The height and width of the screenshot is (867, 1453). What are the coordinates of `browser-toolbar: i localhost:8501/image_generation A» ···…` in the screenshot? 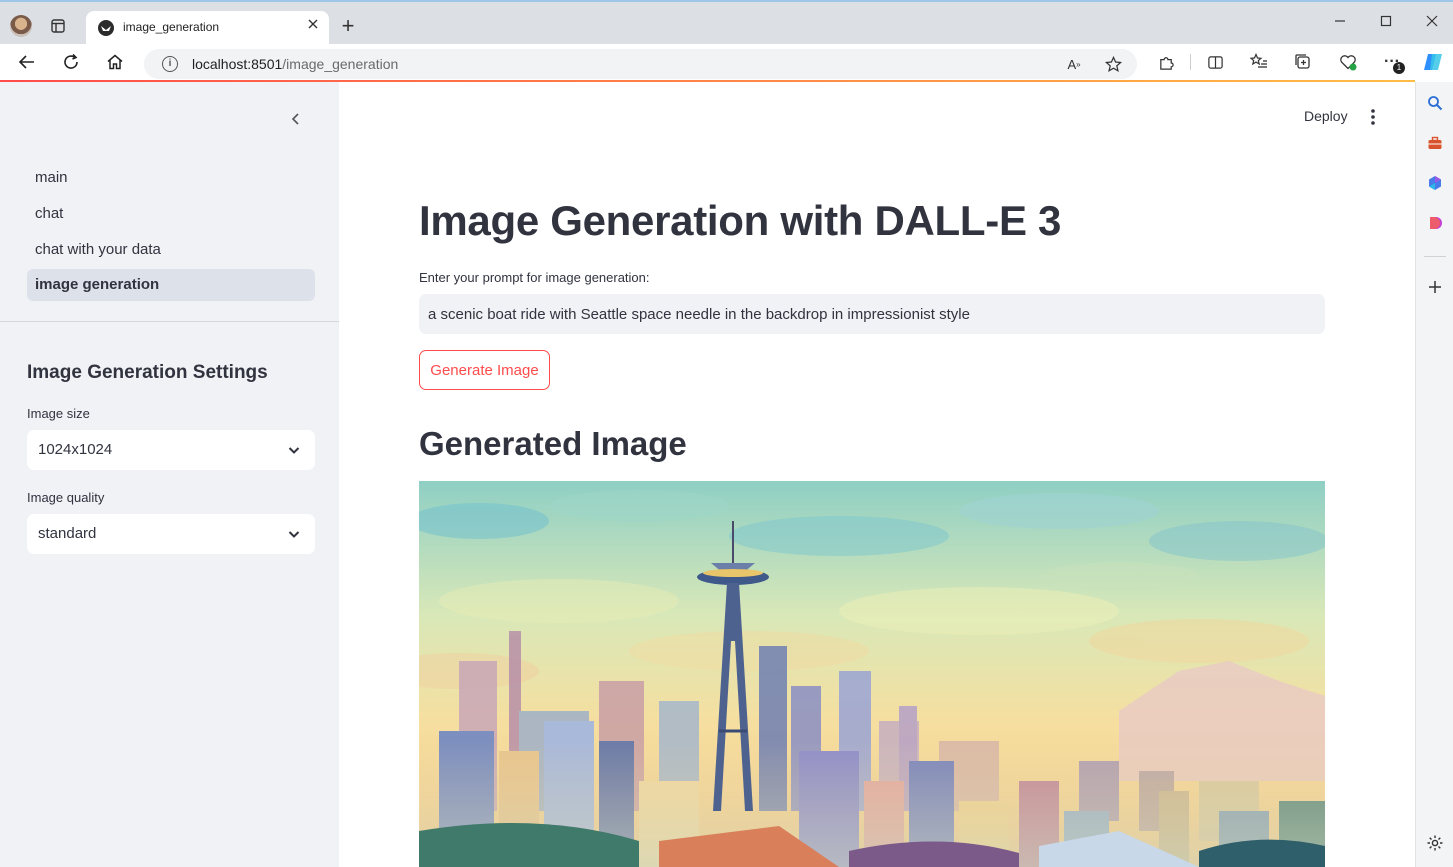 It's located at (726, 62).